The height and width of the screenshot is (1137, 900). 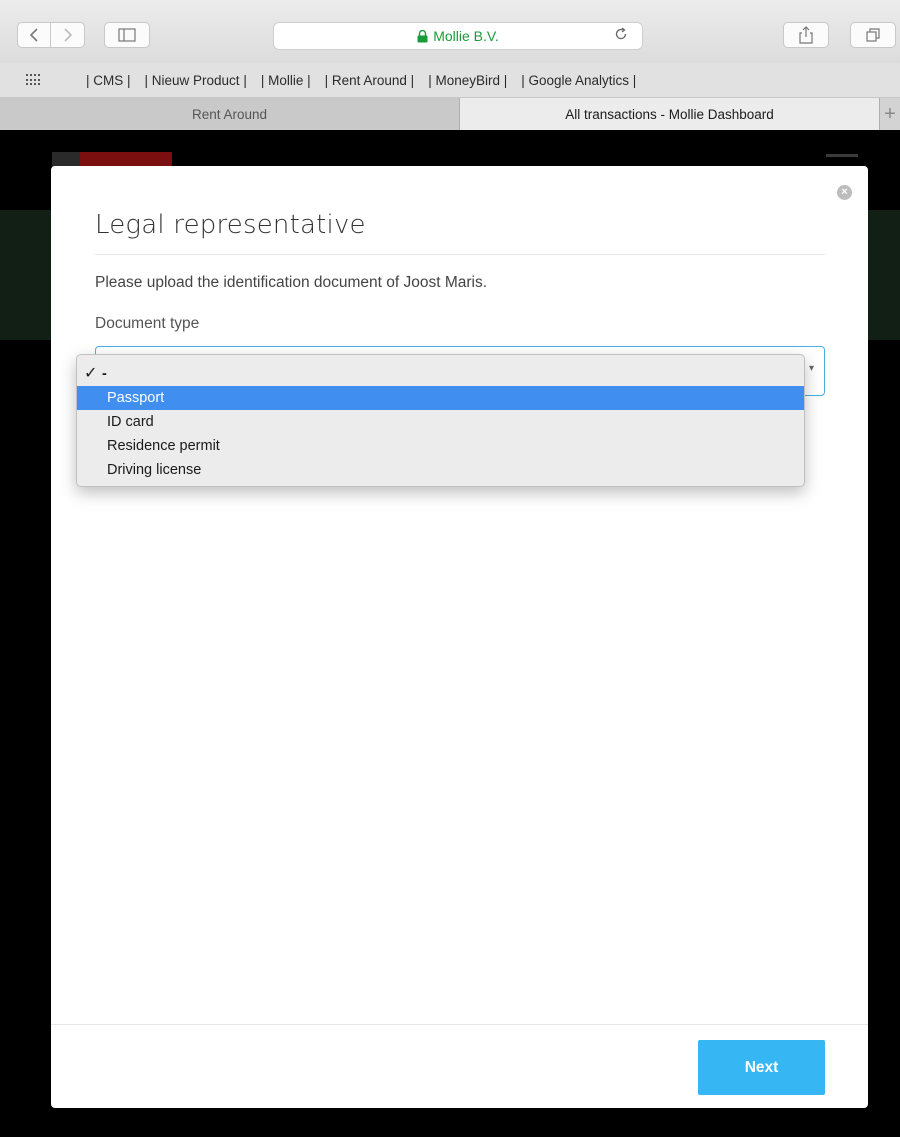 I want to click on bookmark-moneybird: | MoneyBird |, so click(x=467, y=80).